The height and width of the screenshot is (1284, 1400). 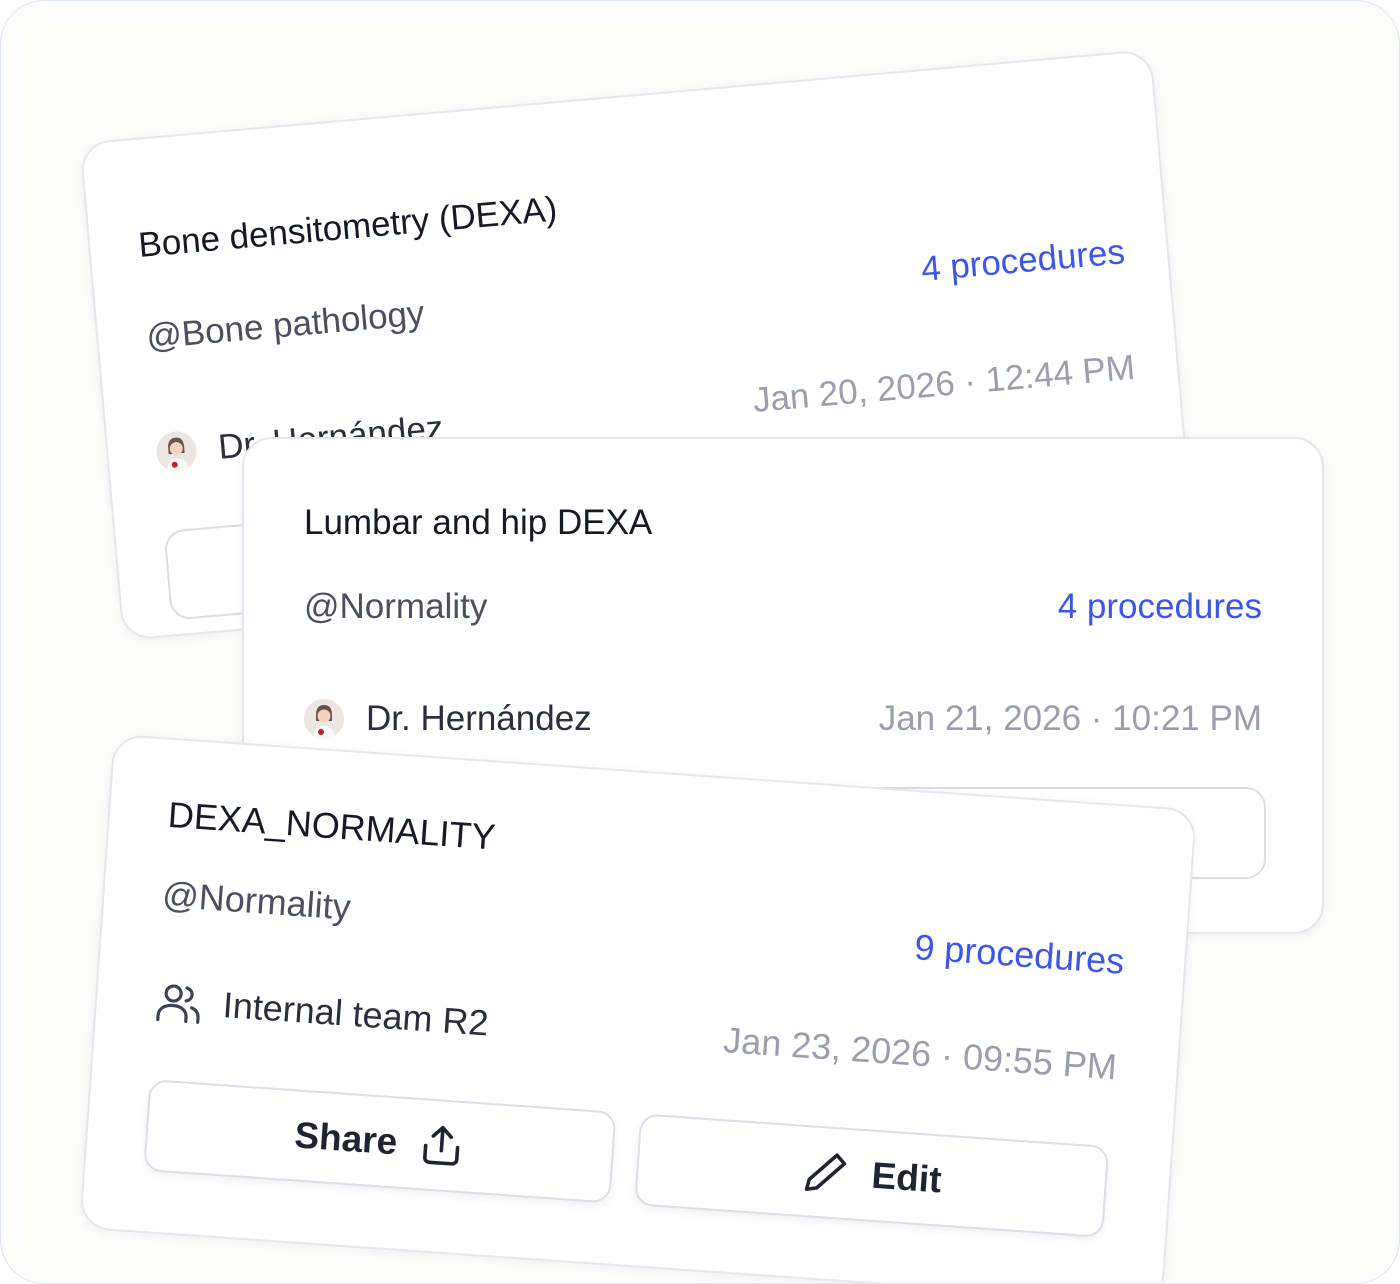 I want to click on card-date: Jan 23, 2026 · 09:55 PM, so click(x=920, y=1053).